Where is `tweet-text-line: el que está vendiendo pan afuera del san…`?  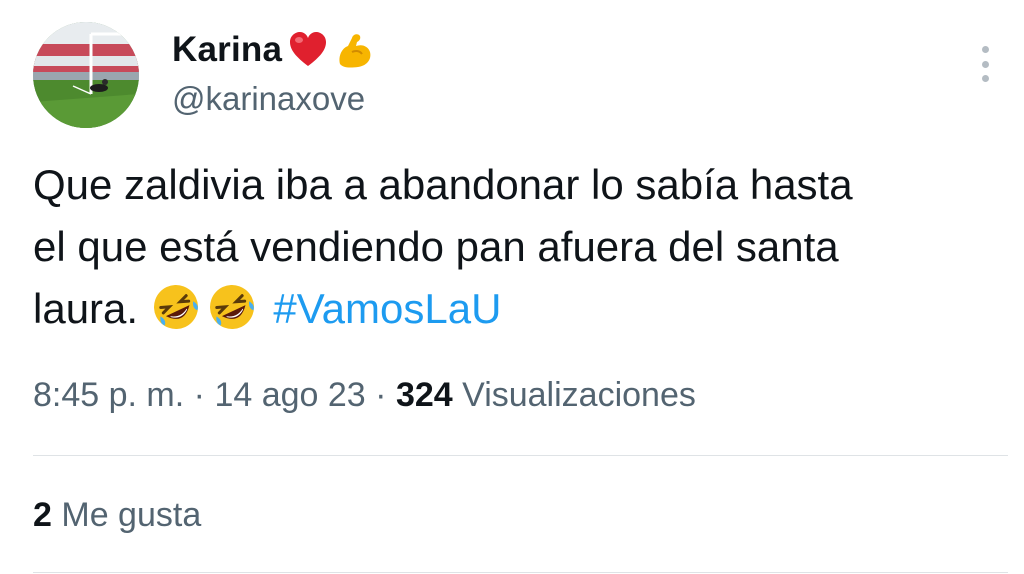
tweet-text-line: el que está vendiendo pan afuera del san… is located at coordinates (436, 246).